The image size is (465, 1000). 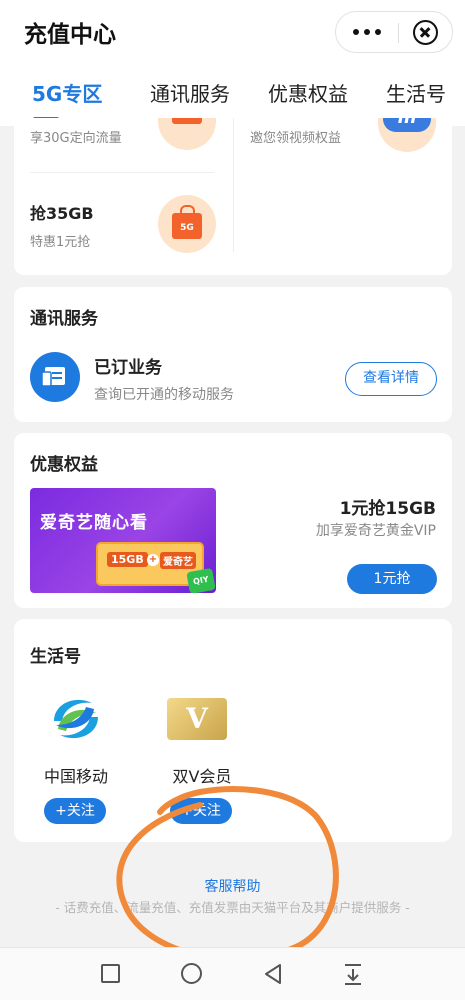 I want to click on promo-bag-icon: 5G, so click(x=187, y=134).